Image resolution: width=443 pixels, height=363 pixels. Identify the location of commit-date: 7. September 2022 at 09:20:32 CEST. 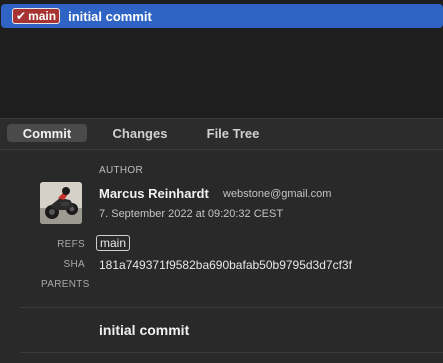
(191, 214).